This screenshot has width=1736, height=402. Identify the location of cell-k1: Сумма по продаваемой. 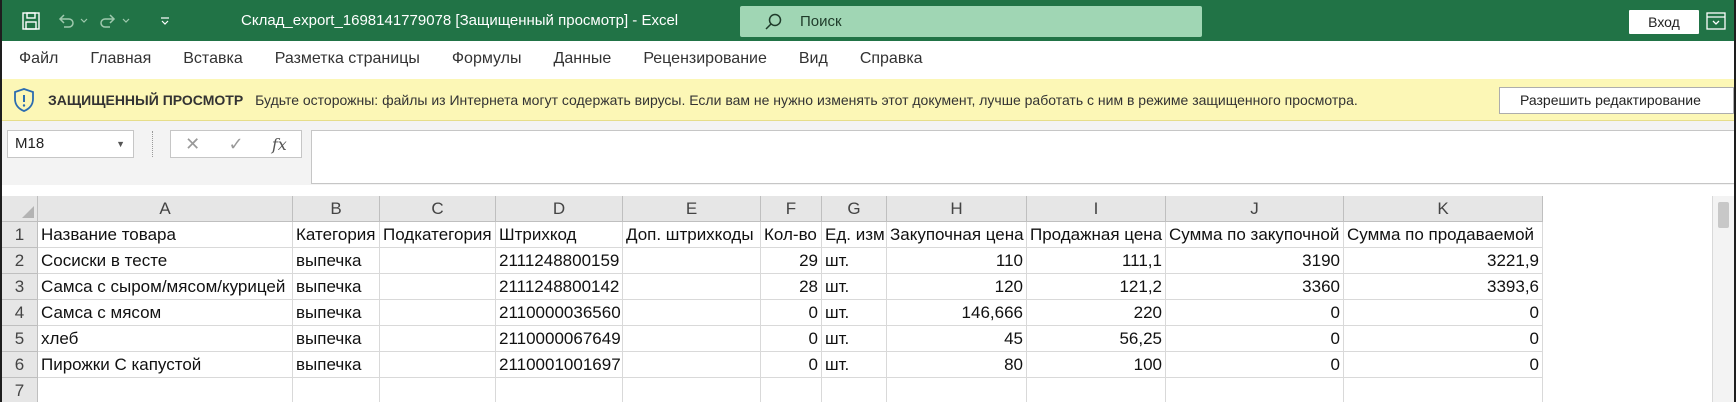
(1443, 235).